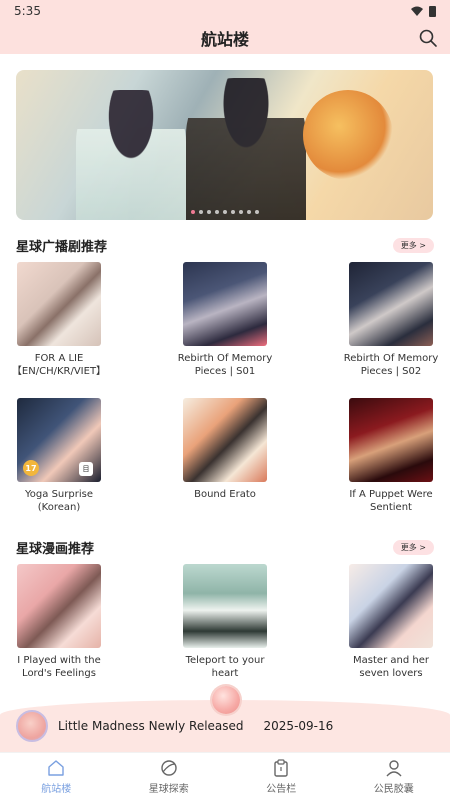 Image resolution: width=450 pixels, height=800 pixels. What do you see at coordinates (86, 469) in the screenshot?
I see `play-count-icon: 目` at bounding box center [86, 469].